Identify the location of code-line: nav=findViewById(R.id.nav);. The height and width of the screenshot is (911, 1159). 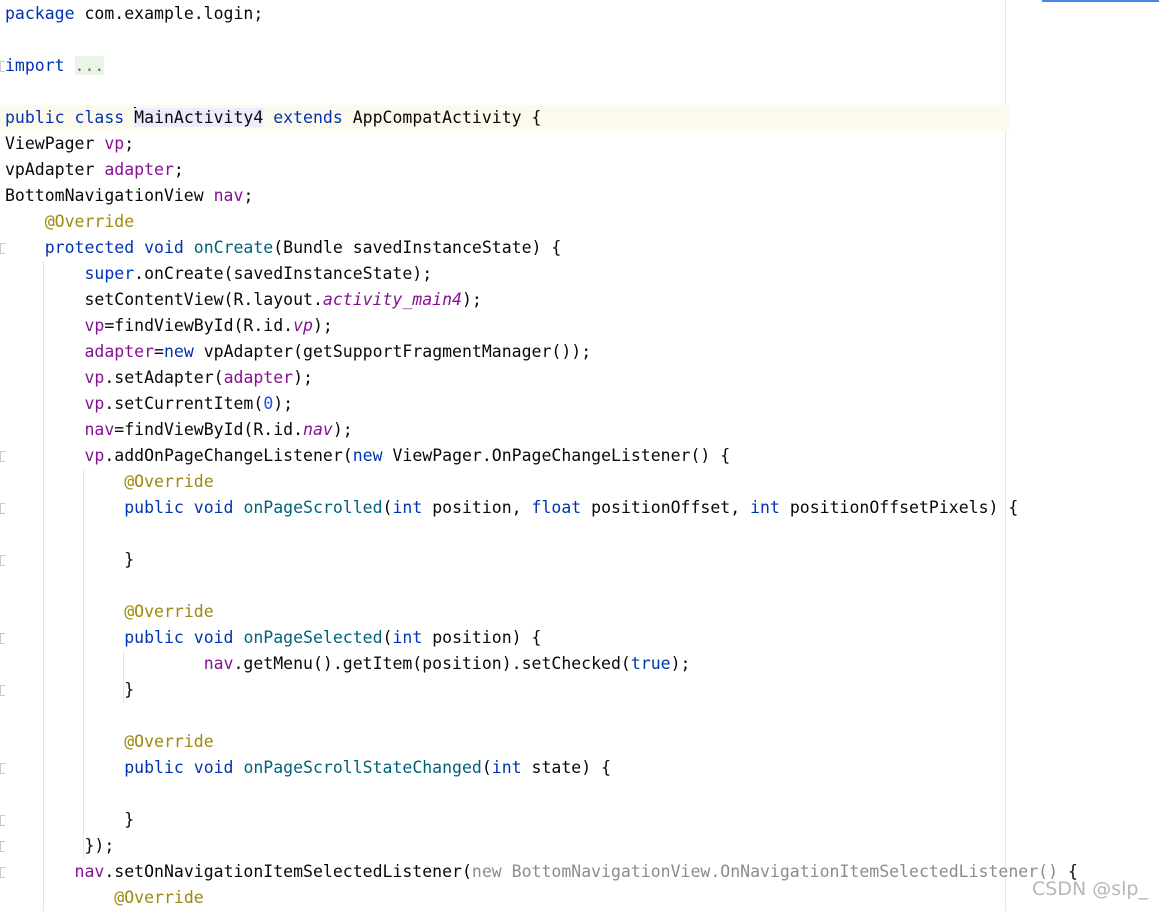
(176, 430).